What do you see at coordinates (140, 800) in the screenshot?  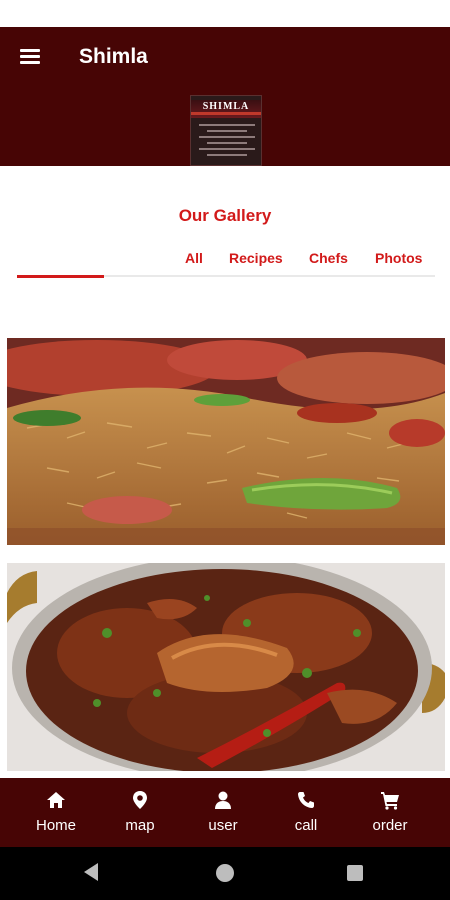 I see `map-pin-icon` at bounding box center [140, 800].